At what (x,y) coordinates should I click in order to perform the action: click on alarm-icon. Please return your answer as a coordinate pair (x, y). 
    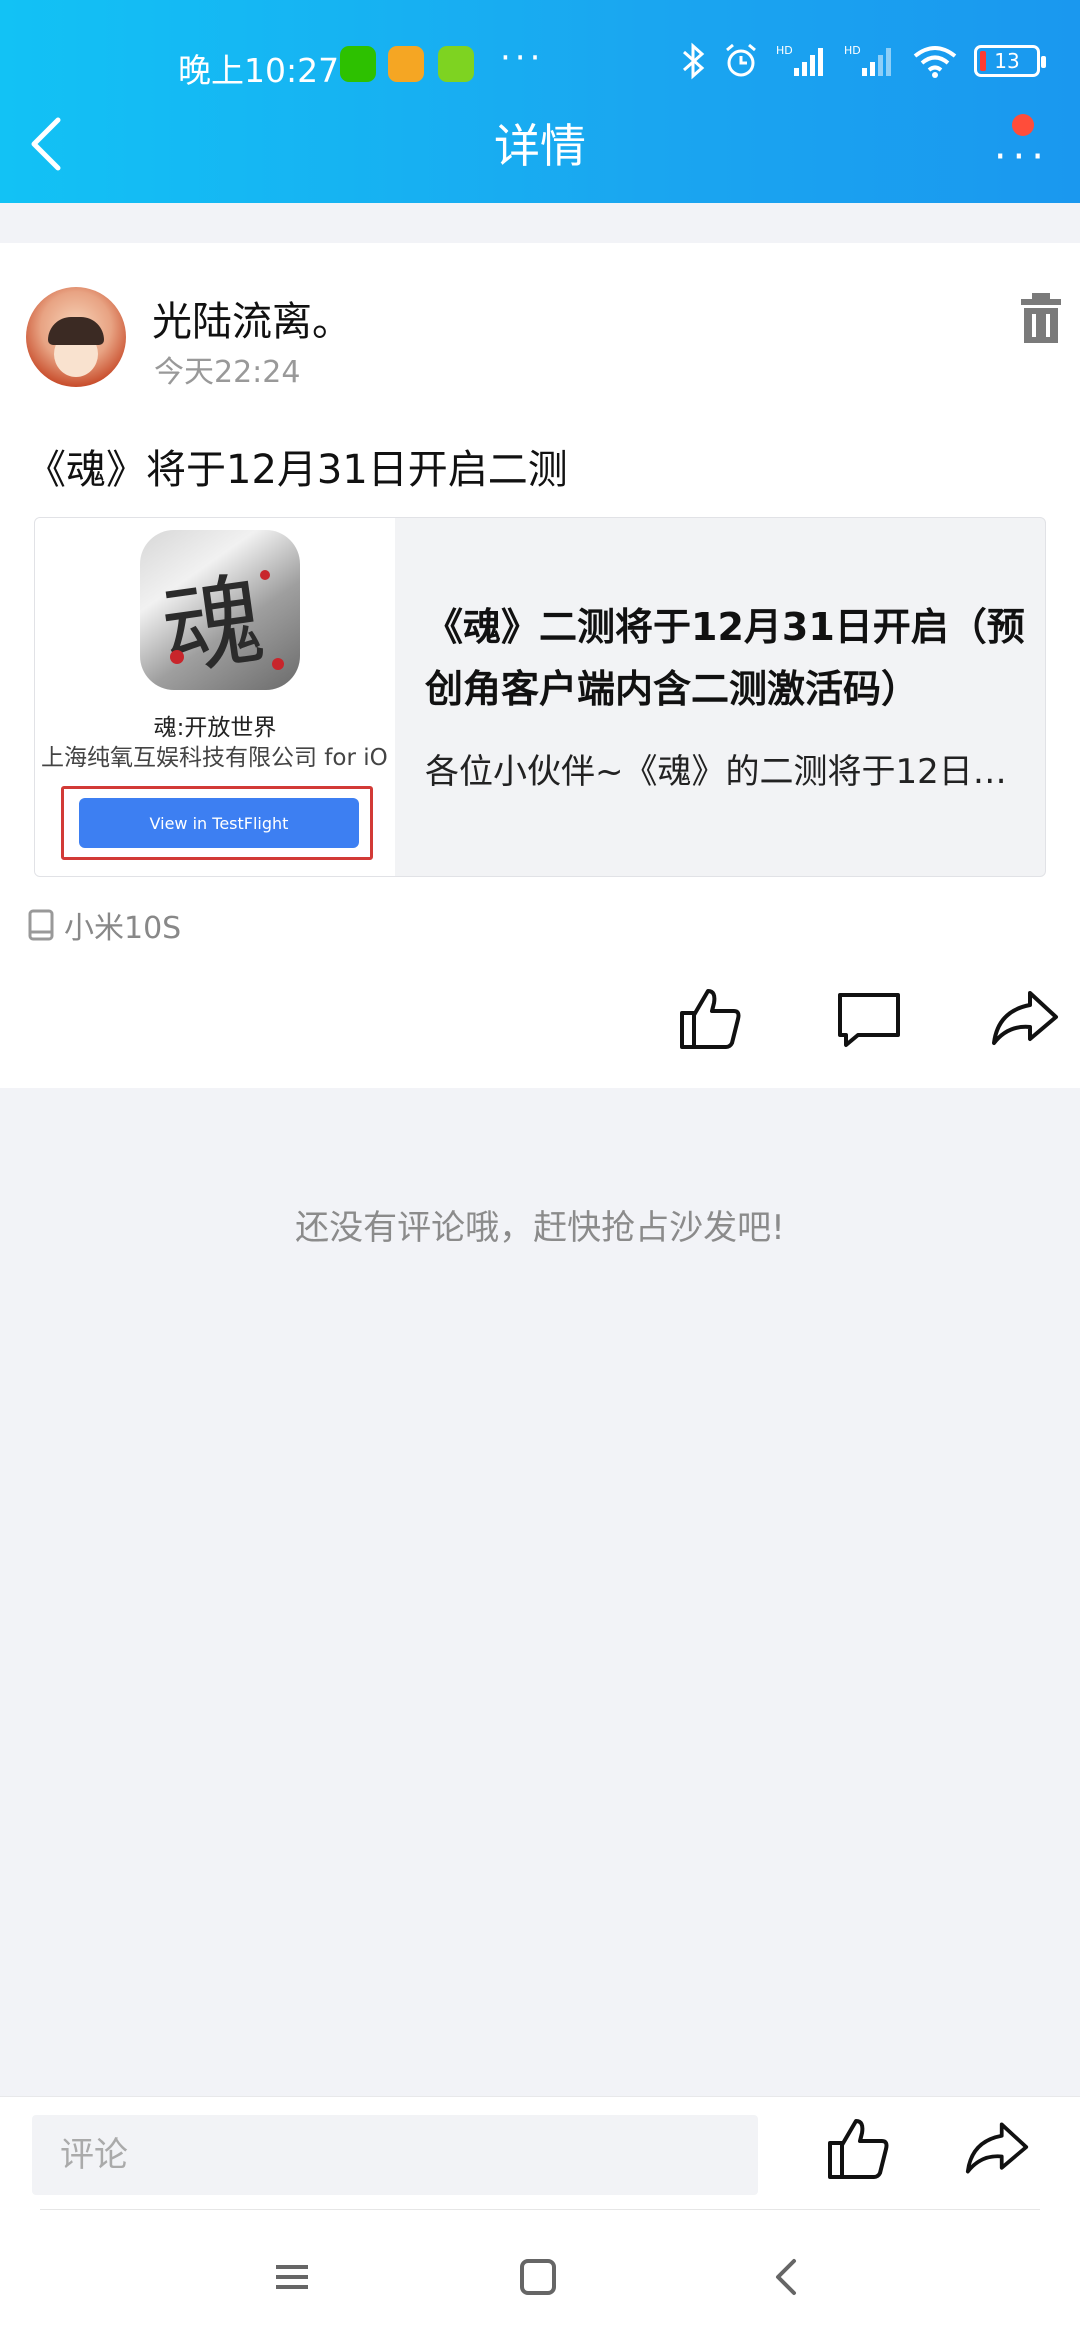
    Looking at the image, I should click on (741, 60).